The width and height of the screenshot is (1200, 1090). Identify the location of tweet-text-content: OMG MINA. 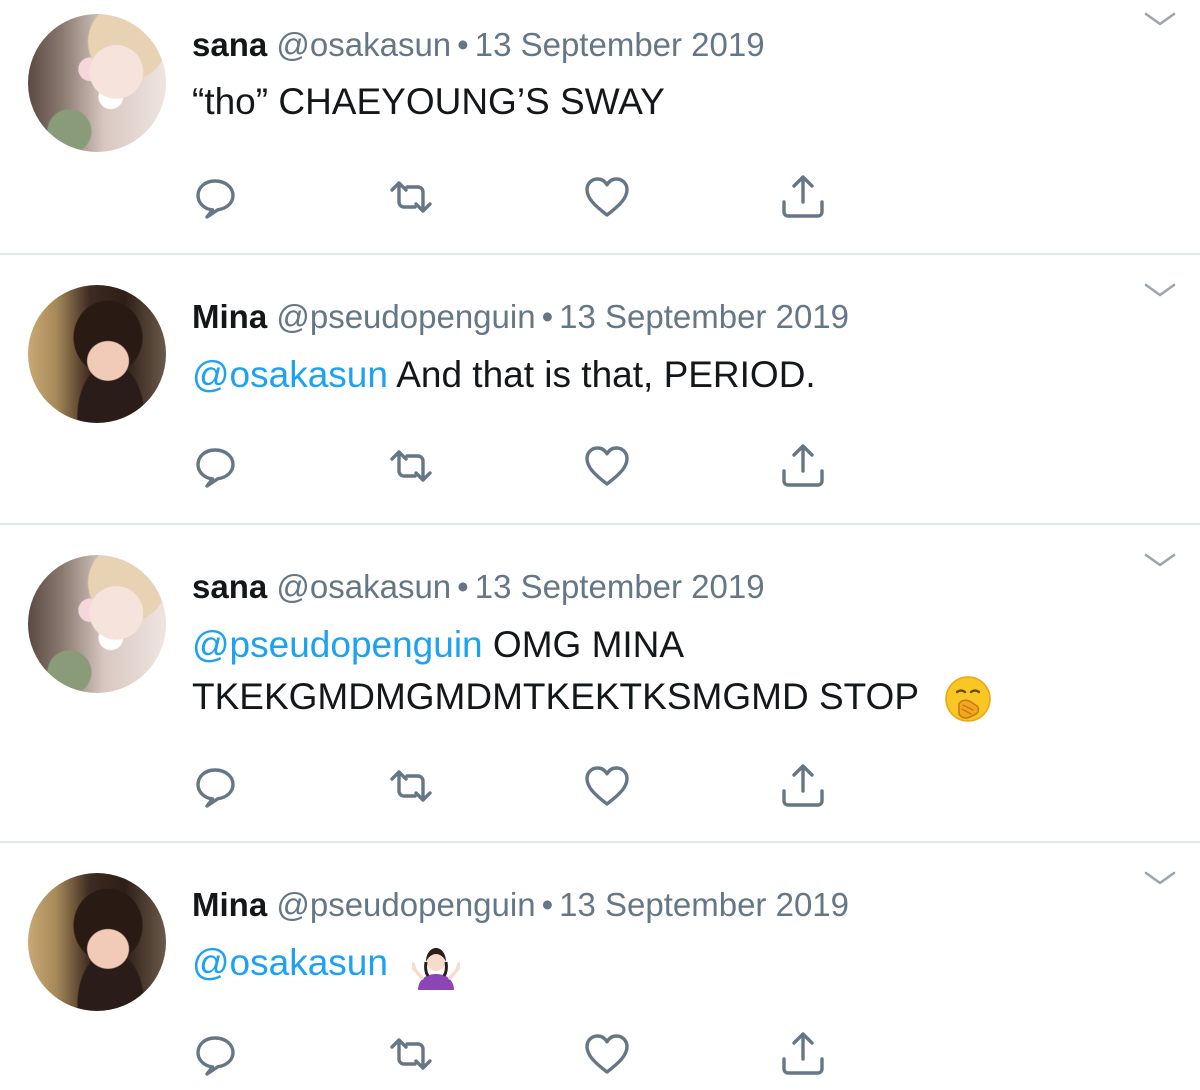
(583, 644).